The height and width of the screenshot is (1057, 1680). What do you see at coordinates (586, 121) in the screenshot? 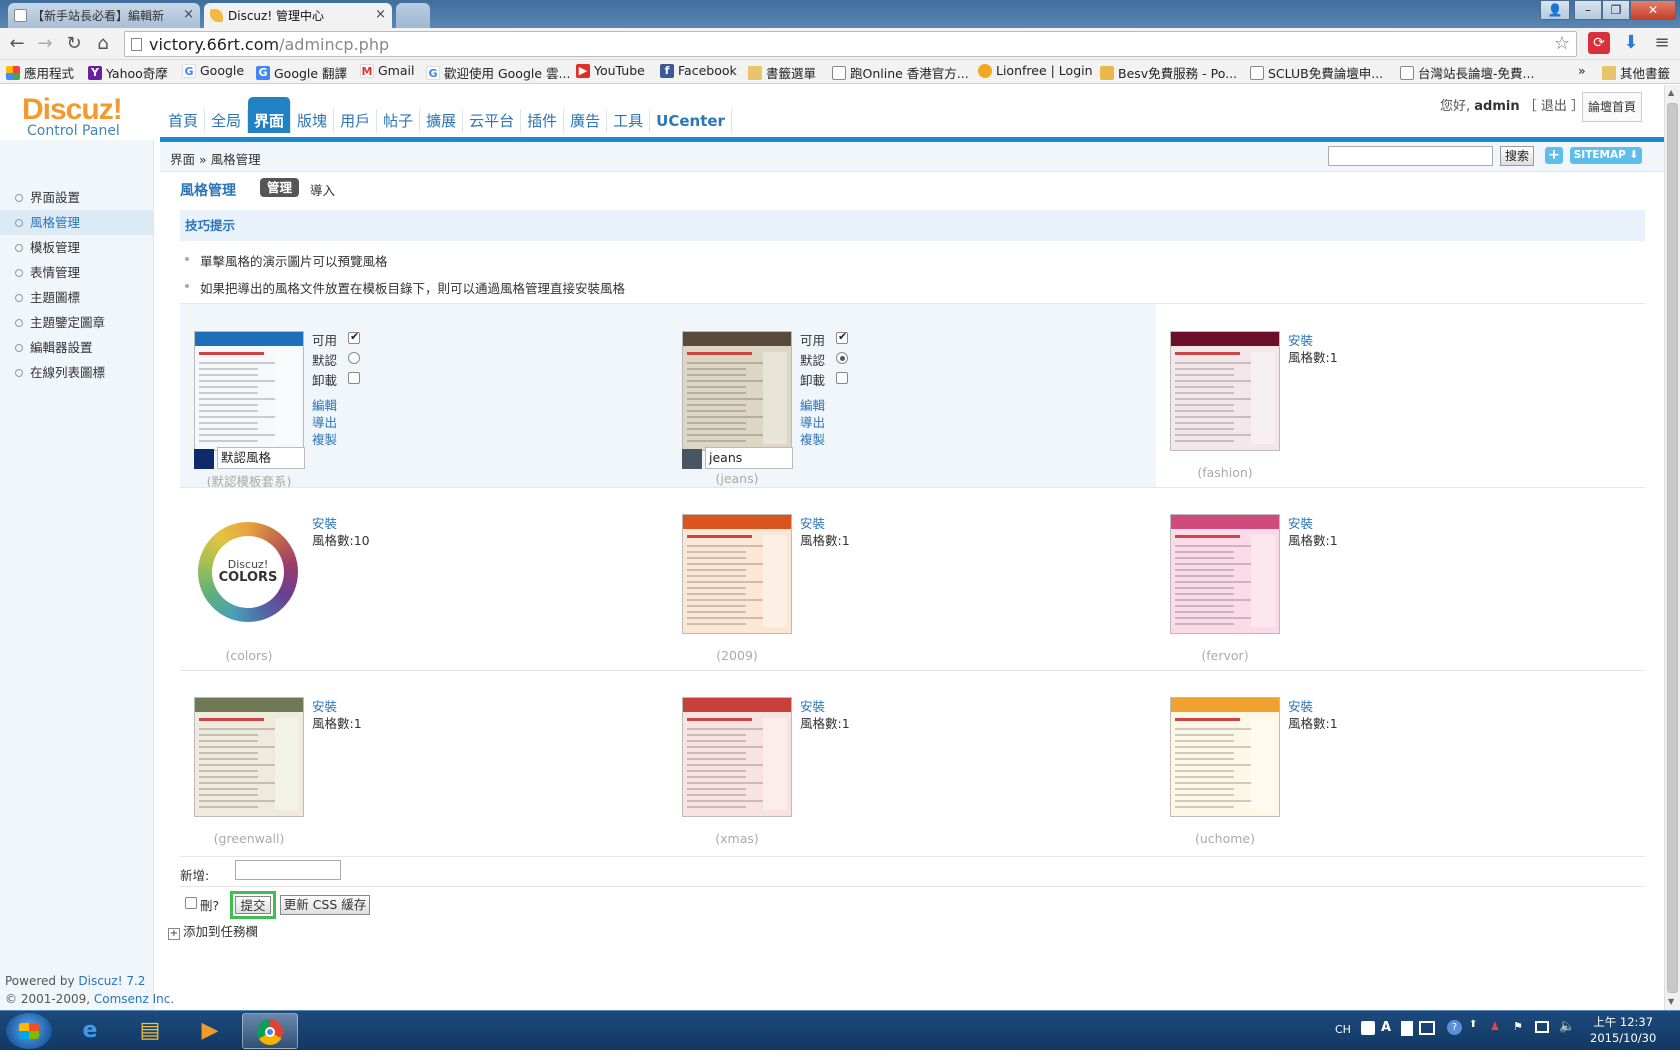
I see `nav-ads: 廣告` at bounding box center [586, 121].